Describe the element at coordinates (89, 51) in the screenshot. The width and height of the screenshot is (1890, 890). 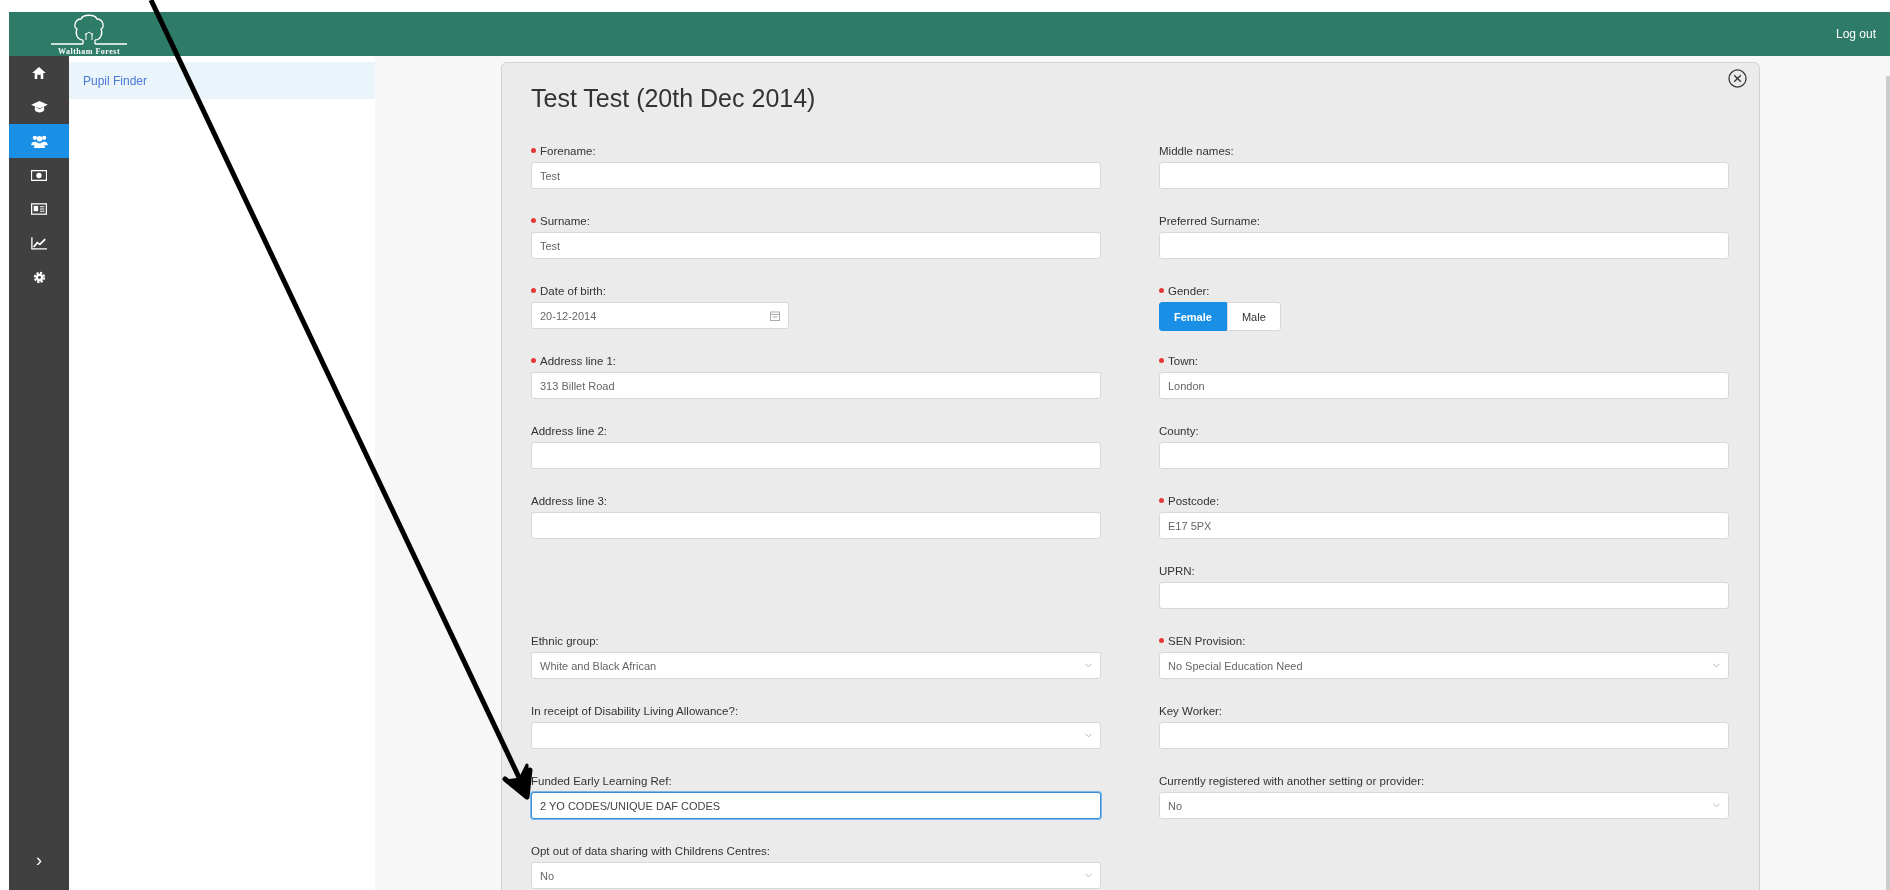
I see `logo-text: Waltham Forest` at that location.